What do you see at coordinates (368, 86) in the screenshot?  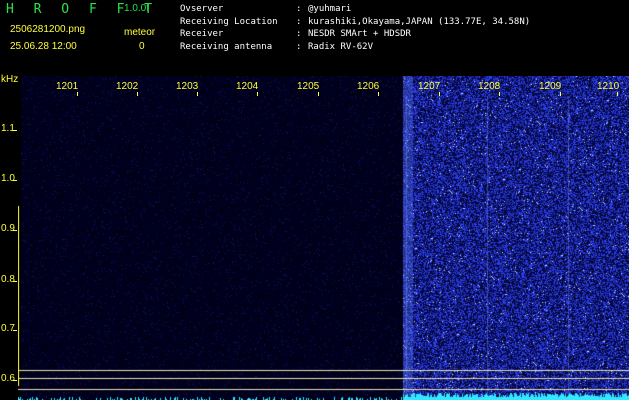 I see `freq-label-1206: 1206` at bounding box center [368, 86].